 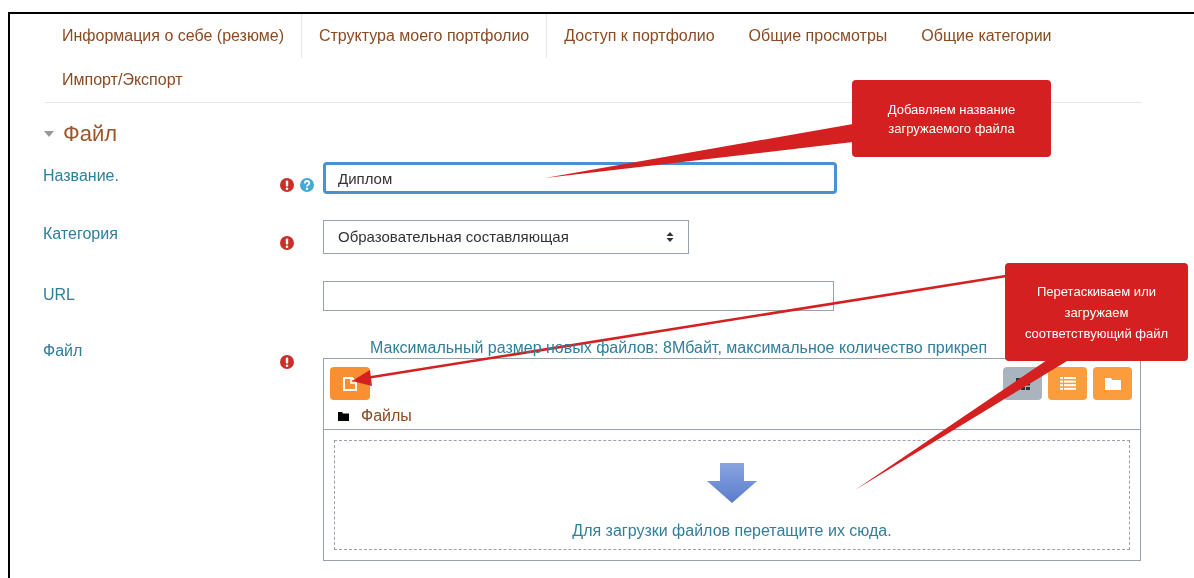 What do you see at coordinates (951, 118) in the screenshot?
I see `callout: Добавляем название загружаемого файла` at bounding box center [951, 118].